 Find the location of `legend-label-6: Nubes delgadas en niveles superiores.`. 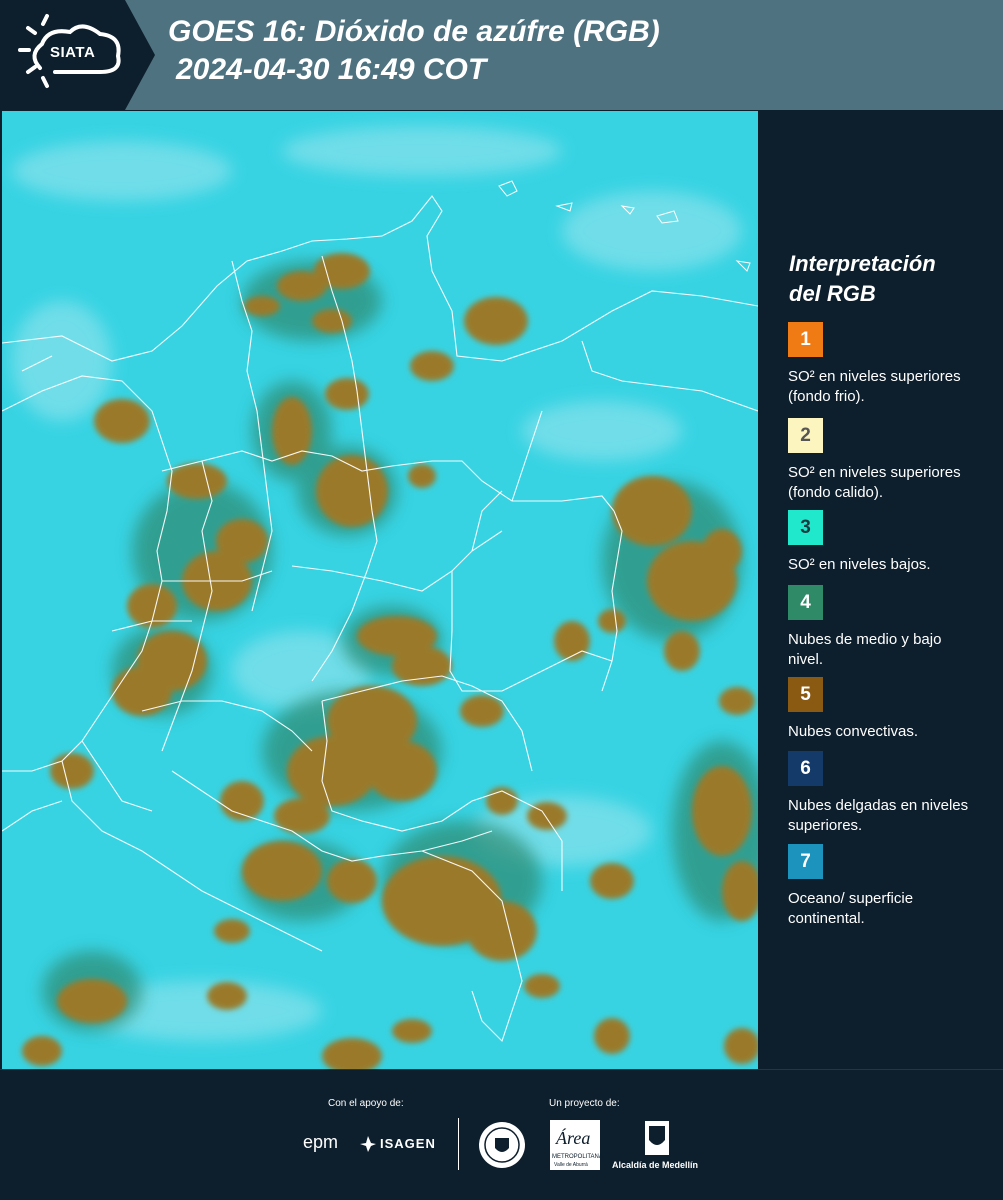

legend-label-6: Nubes delgadas en niveles superiores. is located at coordinates (878, 815).